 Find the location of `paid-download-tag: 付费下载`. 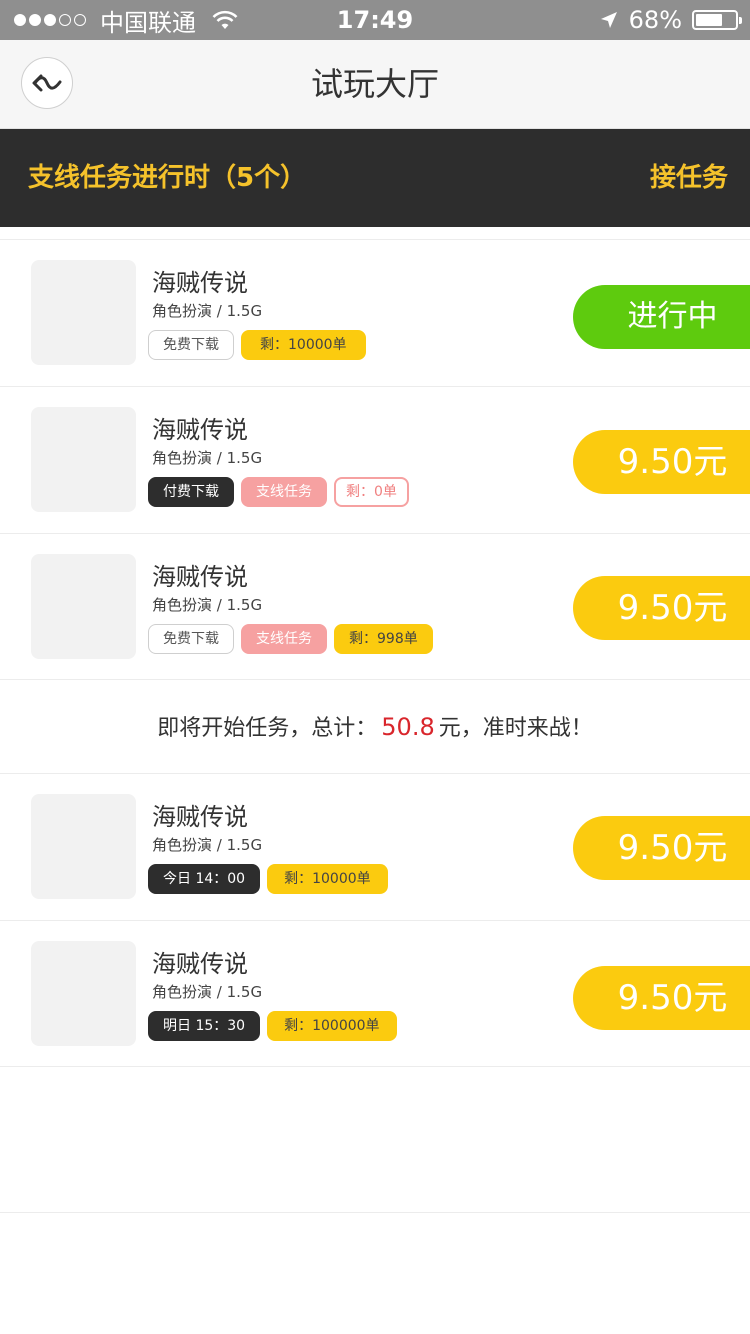

paid-download-tag: 付费下载 is located at coordinates (191, 492).